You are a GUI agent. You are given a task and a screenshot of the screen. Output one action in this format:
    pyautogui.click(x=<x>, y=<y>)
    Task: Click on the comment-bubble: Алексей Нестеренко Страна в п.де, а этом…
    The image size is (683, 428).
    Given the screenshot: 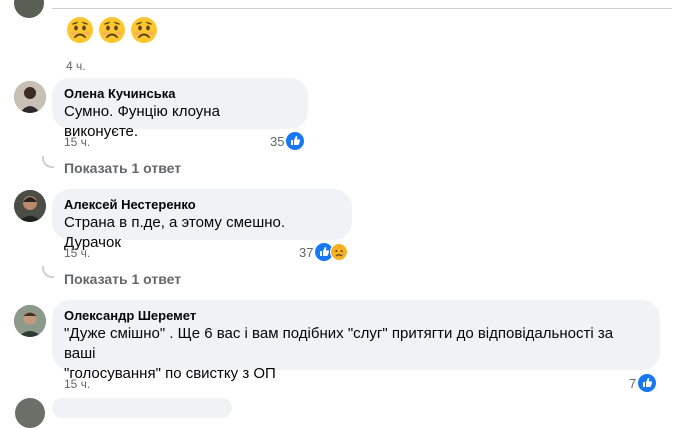 What is the action you would take?
    pyautogui.click(x=202, y=220)
    